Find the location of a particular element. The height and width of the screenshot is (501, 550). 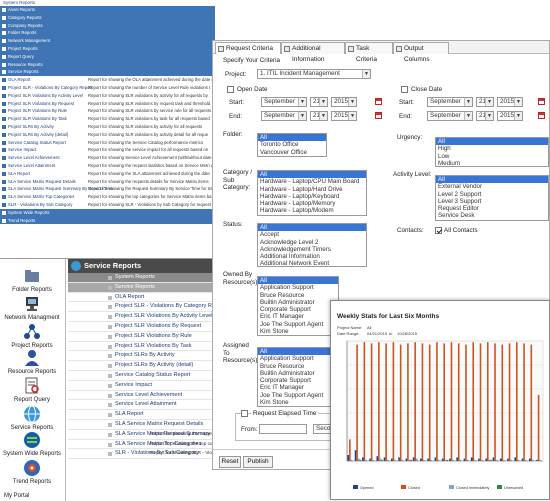

elapsed-from-input is located at coordinates (283, 429).